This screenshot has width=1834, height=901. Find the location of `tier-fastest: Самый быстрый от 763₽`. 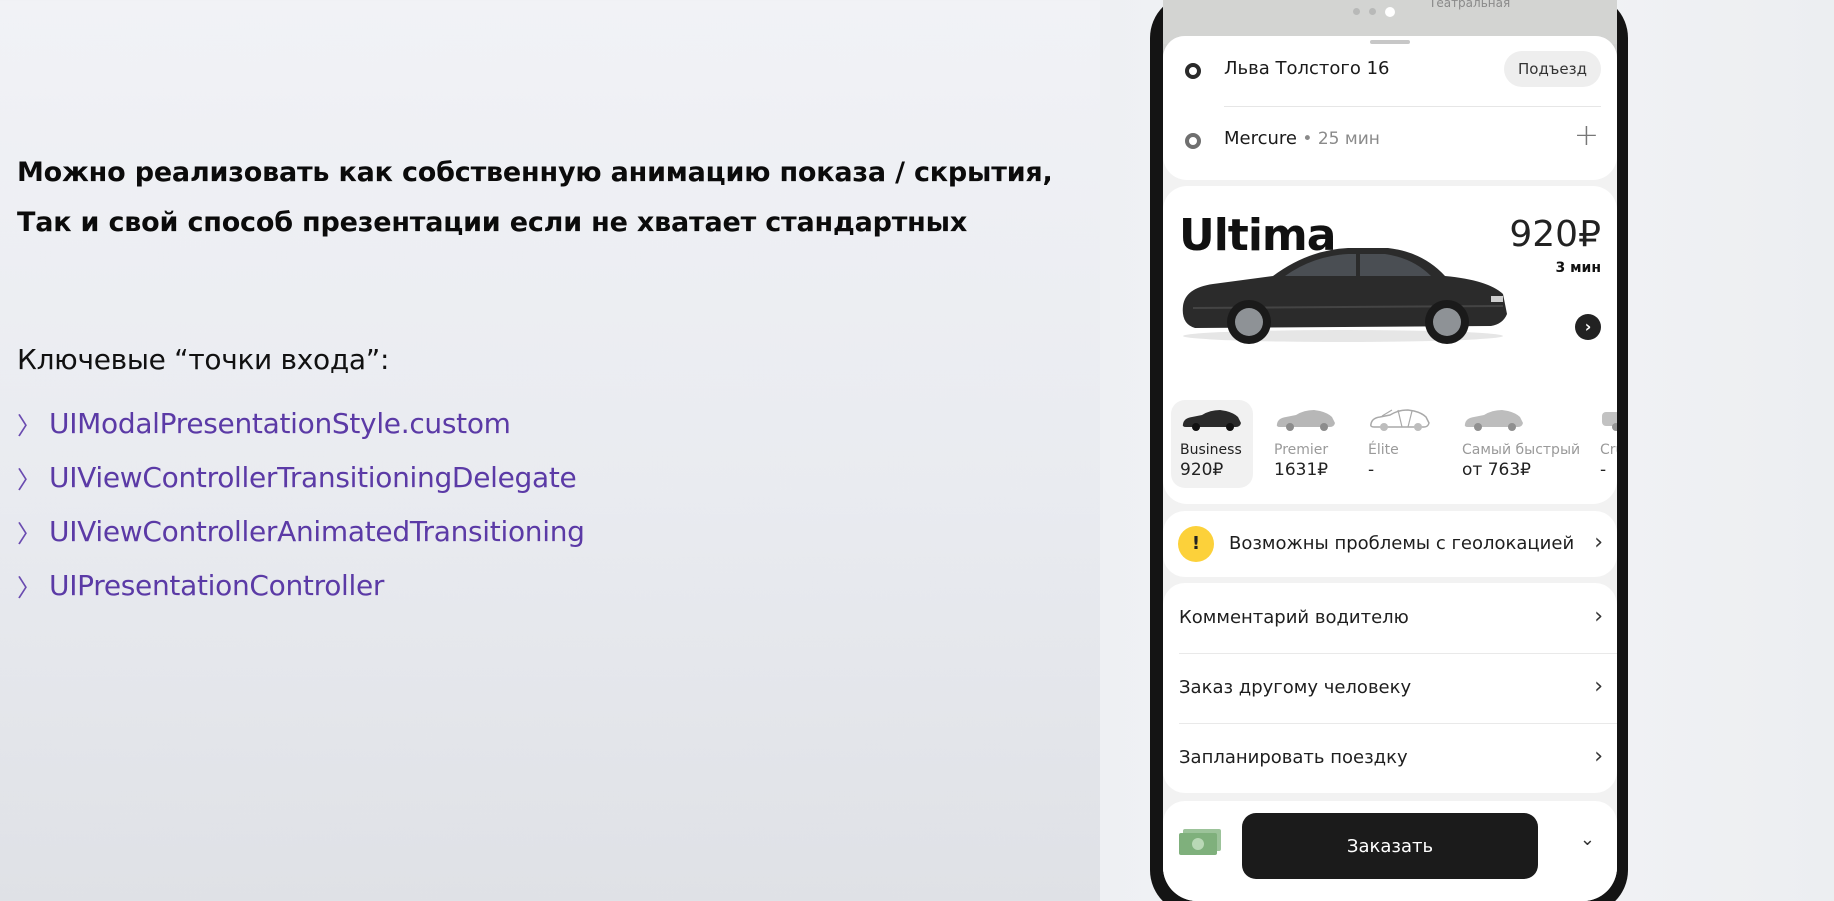

tier-fastest: Самый быстрый от 763₽ is located at coordinates (1517, 444).